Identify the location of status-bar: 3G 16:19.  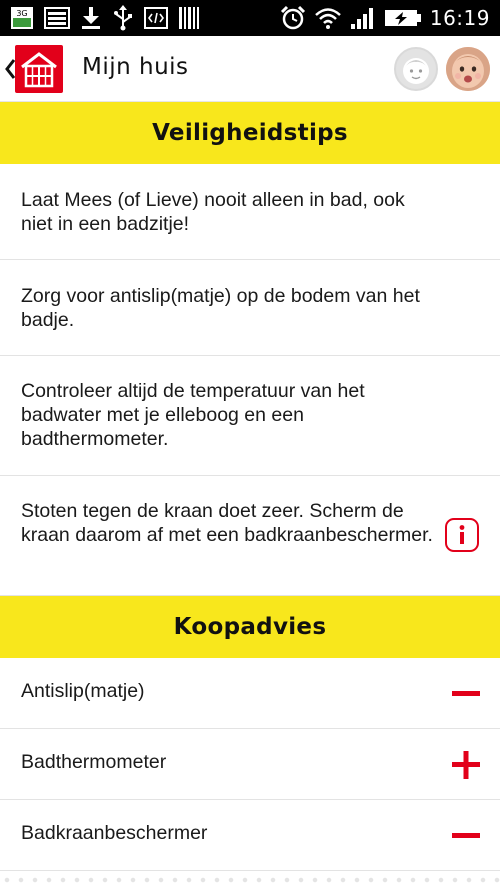
(250, 18).